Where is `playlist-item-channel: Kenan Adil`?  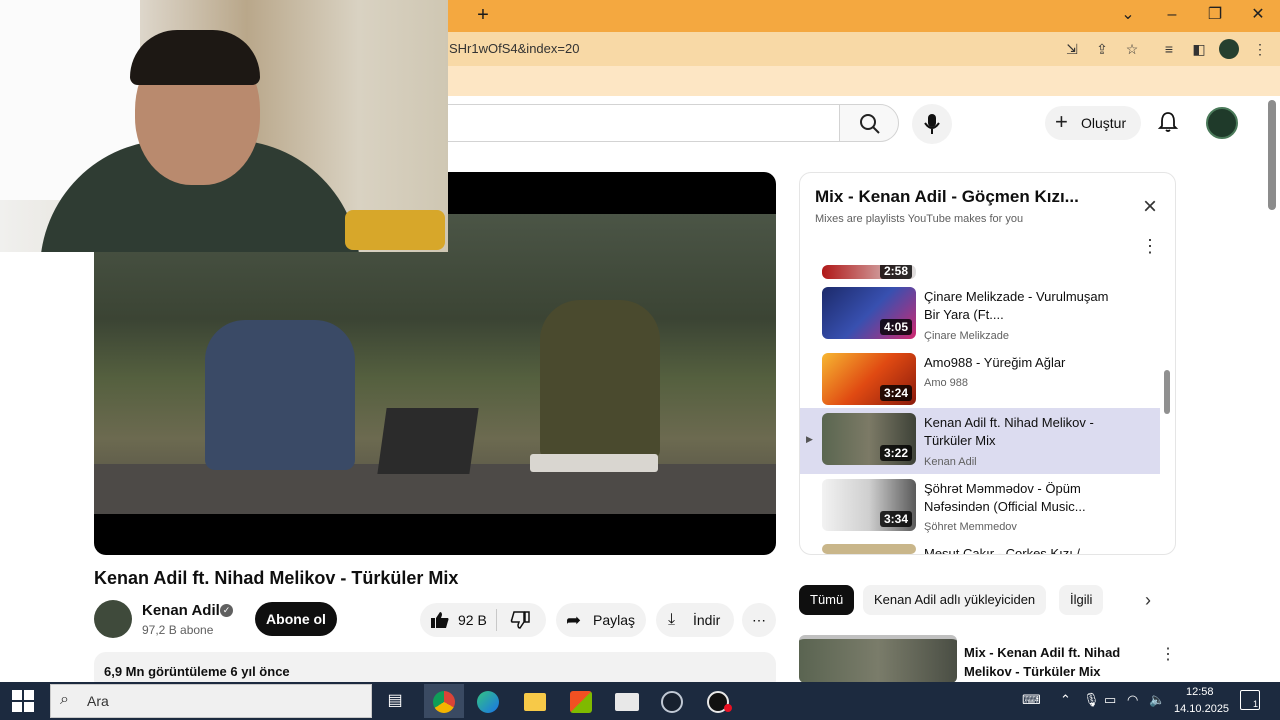
playlist-item-channel: Kenan Adil is located at coordinates (950, 462).